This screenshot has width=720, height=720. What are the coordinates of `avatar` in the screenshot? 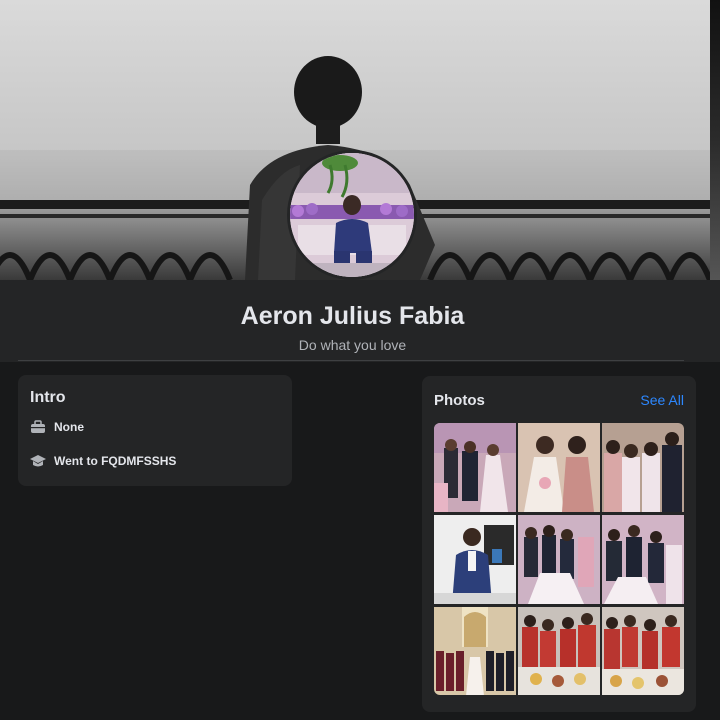 It's located at (352, 215).